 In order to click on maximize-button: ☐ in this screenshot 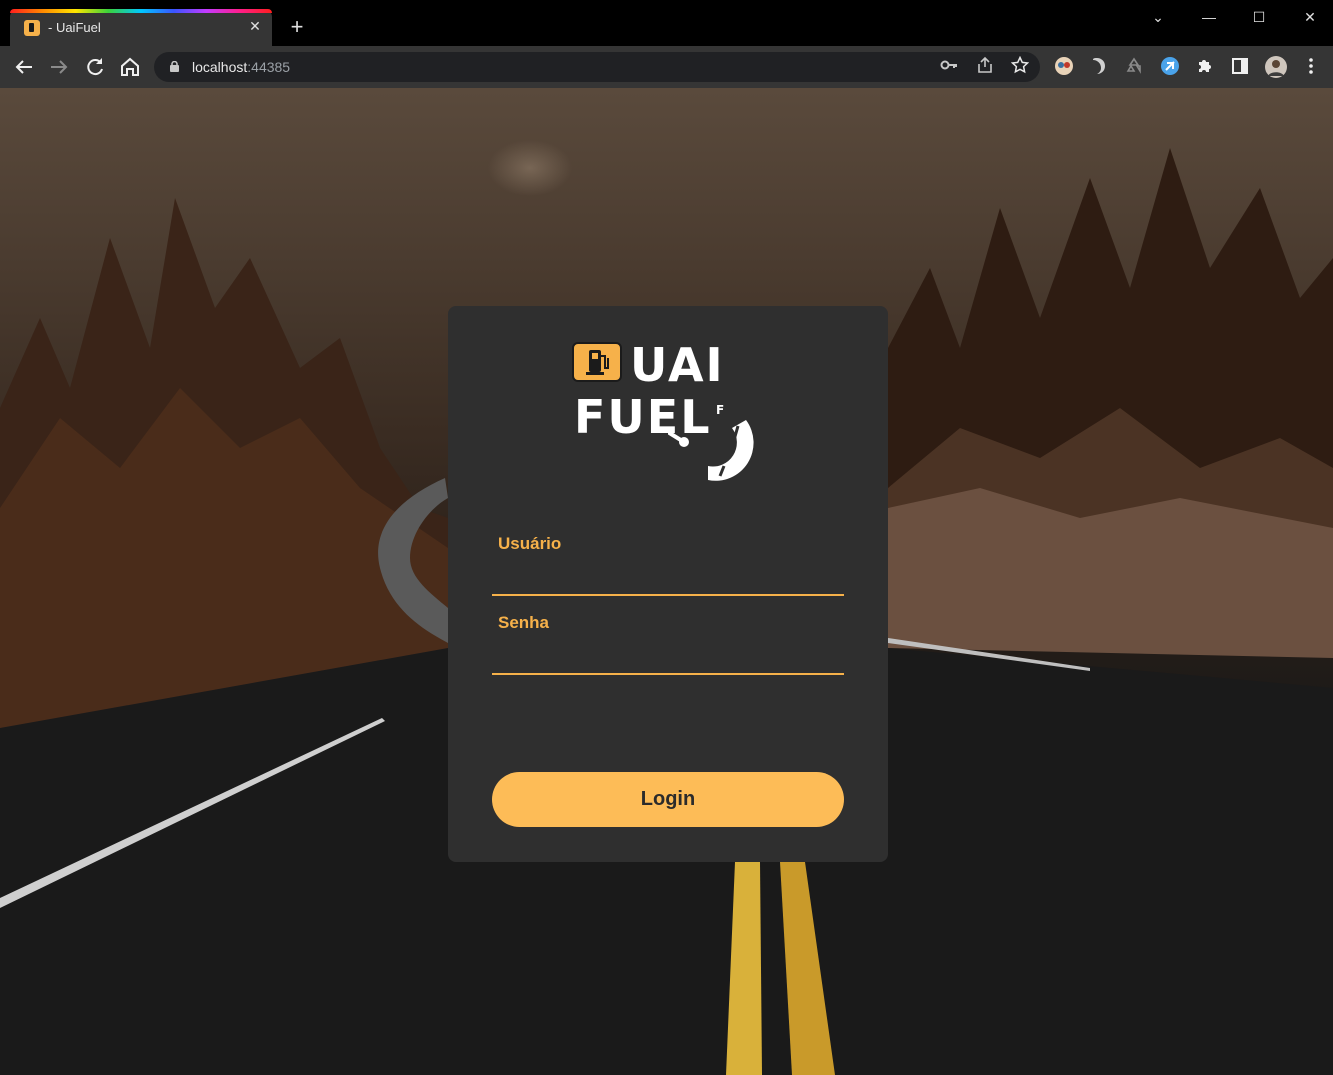, I will do `click(1259, 17)`.